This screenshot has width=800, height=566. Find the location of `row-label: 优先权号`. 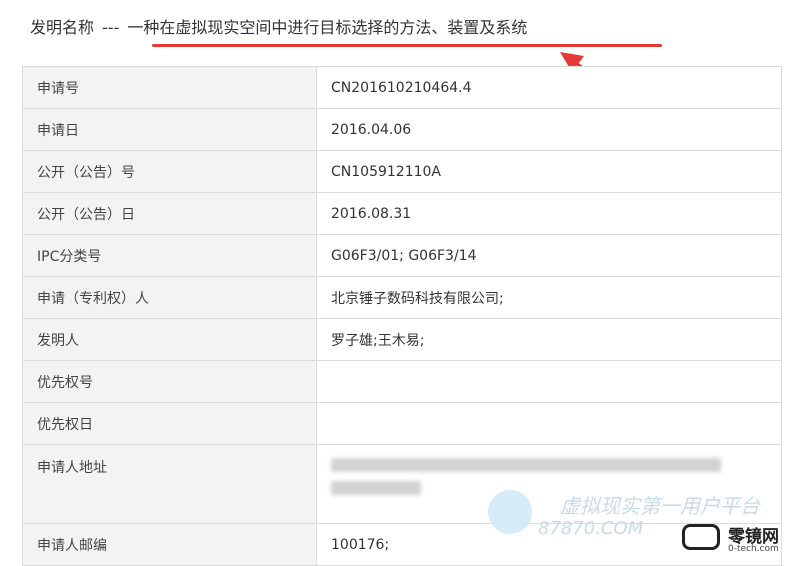

row-label: 优先权号 is located at coordinates (169, 381).